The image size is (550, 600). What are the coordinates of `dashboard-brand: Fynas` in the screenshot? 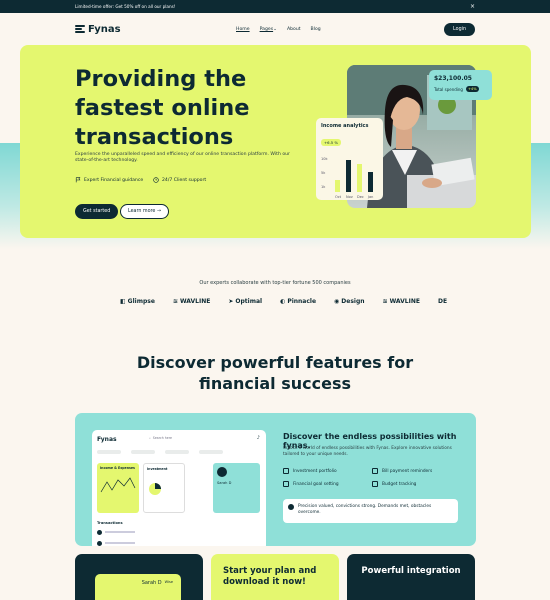 It's located at (107, 439).